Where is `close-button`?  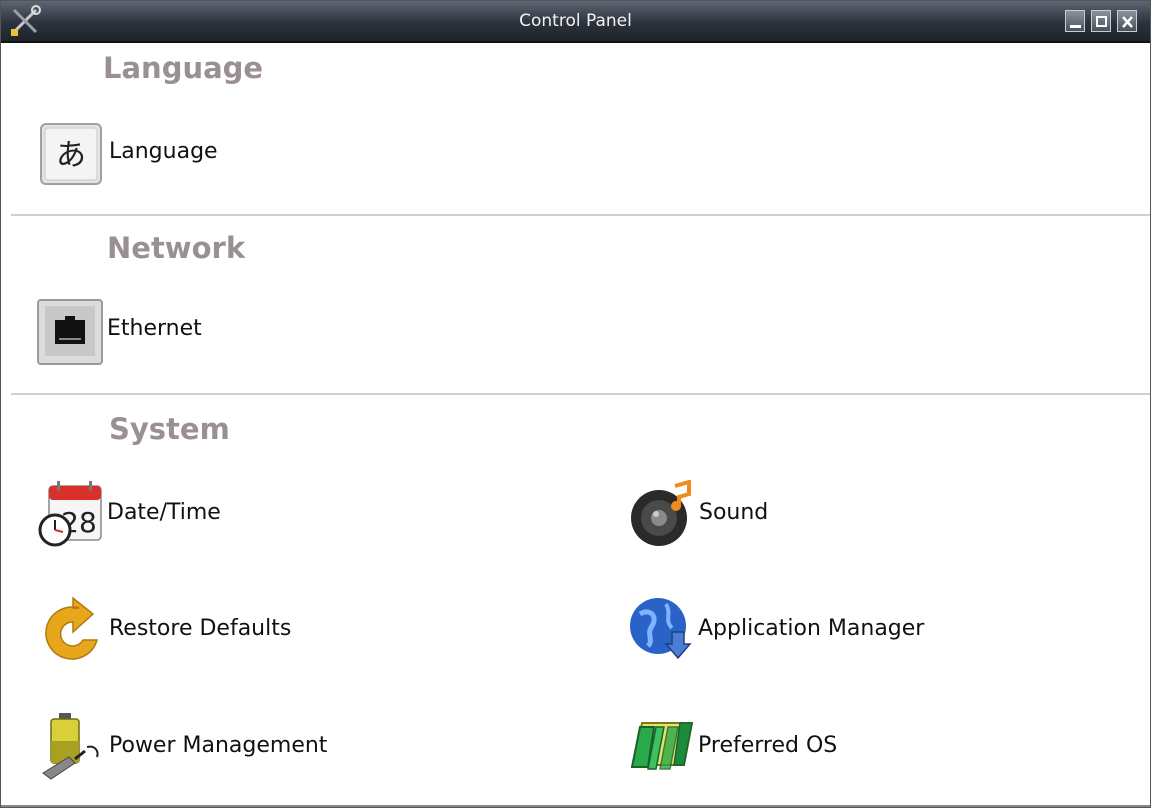
close-button is located at coordinates (1127, 21).